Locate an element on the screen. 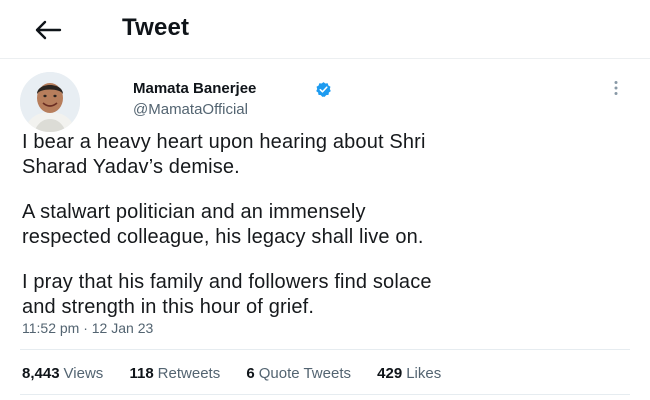  tweet-text-line: A stalwart politician and an immensely is located at coordinates (194, 212).